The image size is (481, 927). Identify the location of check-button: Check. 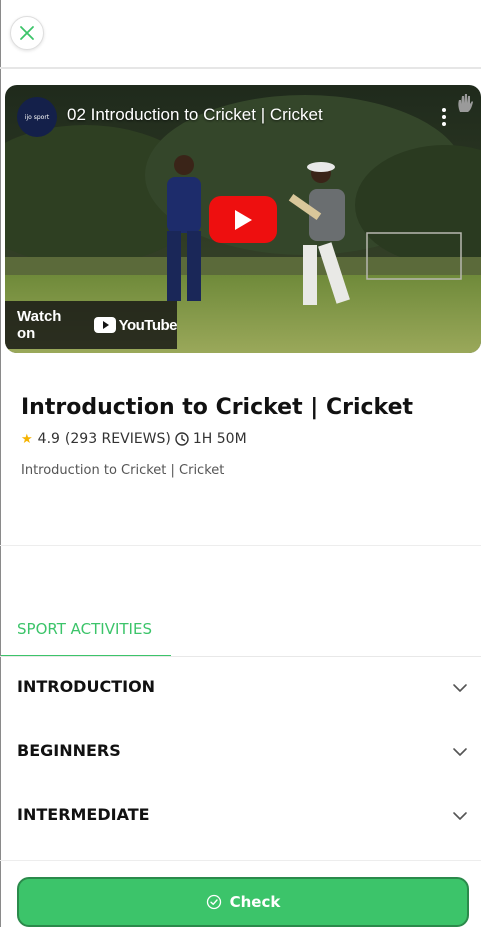
(243, 902).